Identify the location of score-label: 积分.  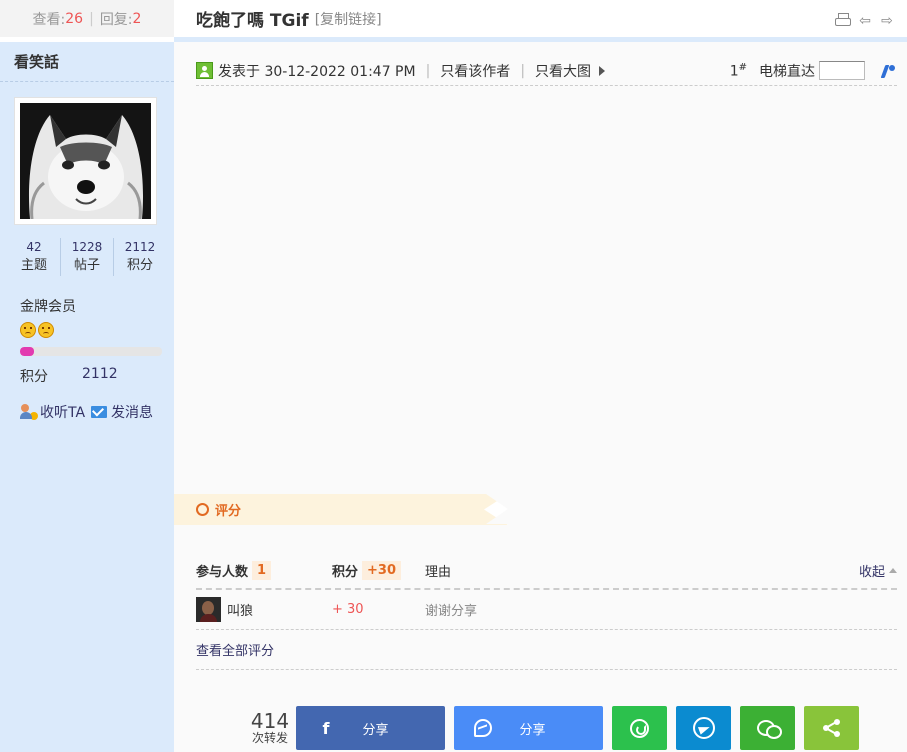
(34, 377).